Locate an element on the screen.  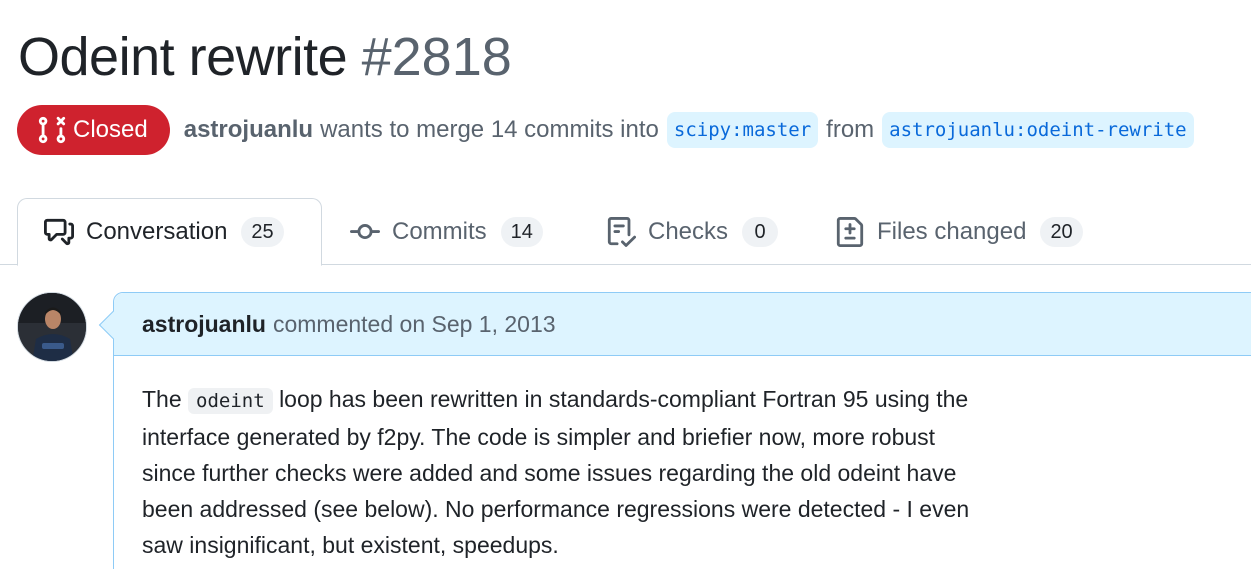
comment-text-prefix: The is located at coordinates (162, 399).